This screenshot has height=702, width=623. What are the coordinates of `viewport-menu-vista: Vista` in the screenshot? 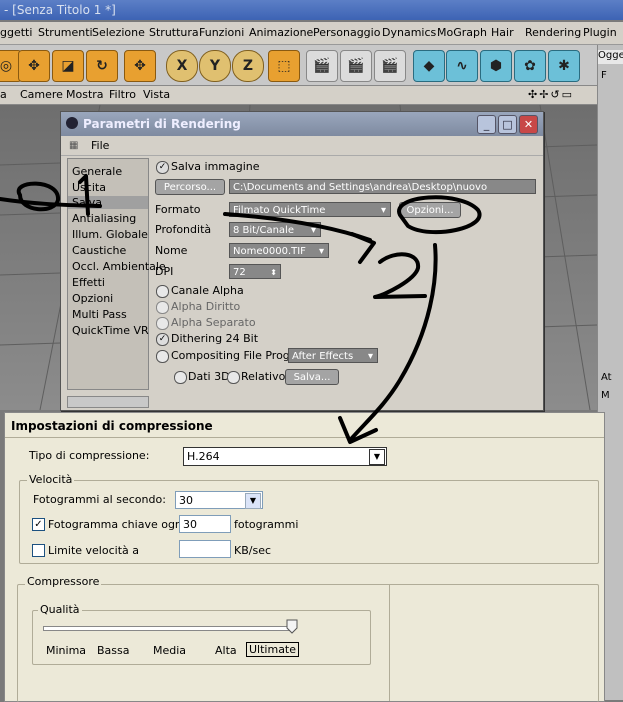 It's located at (156, 94).